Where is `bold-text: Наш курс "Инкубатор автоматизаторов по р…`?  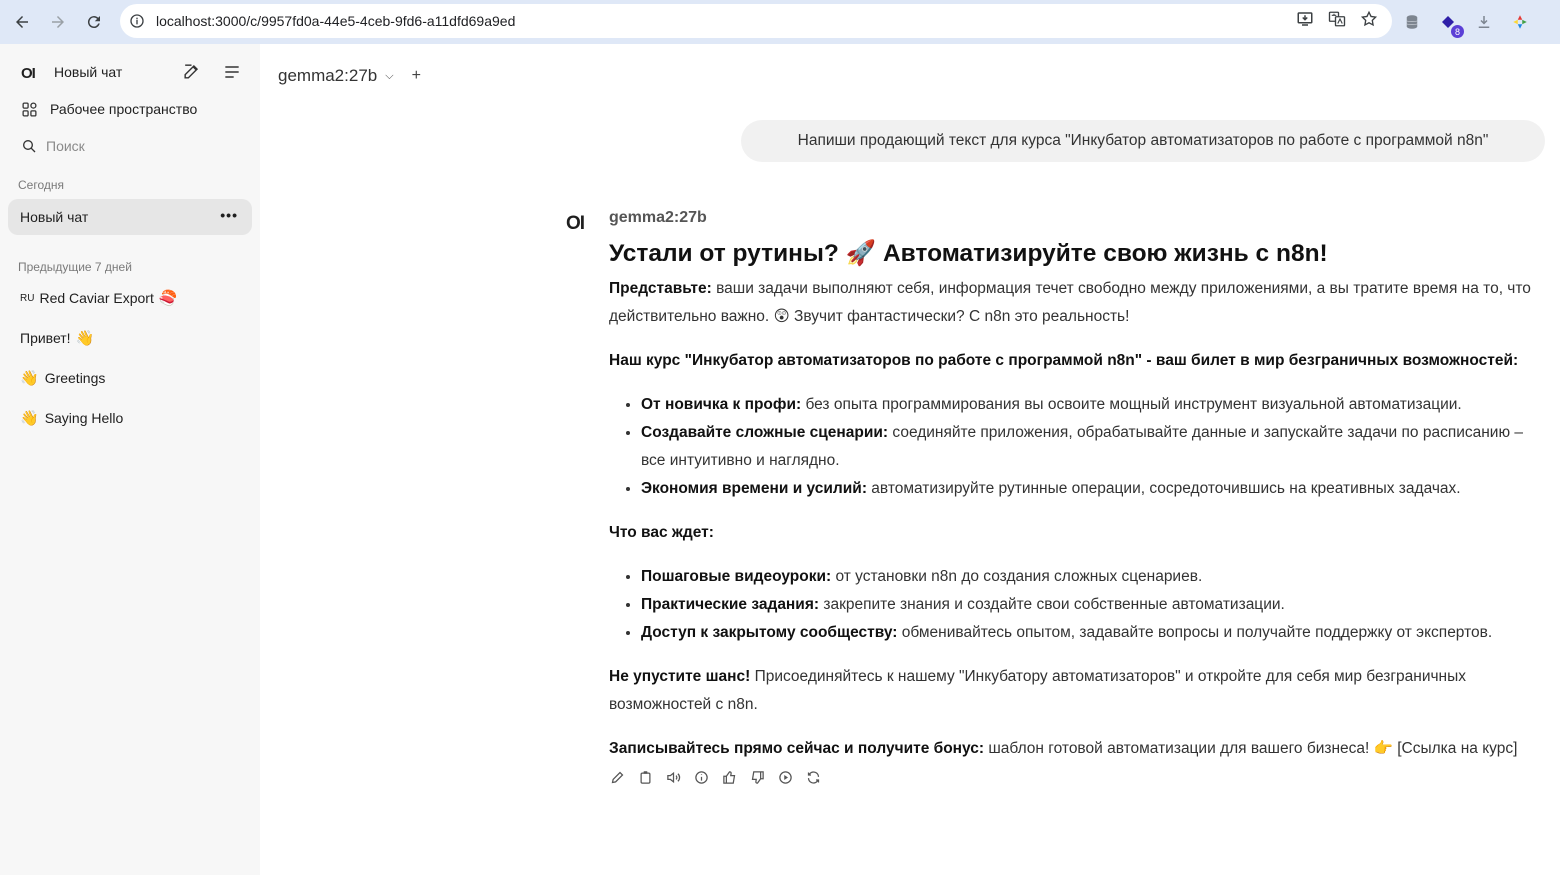
bold-text: Наш курс "Инкубатор автоматизаторов по р… is located at coordinates (1064, 360).